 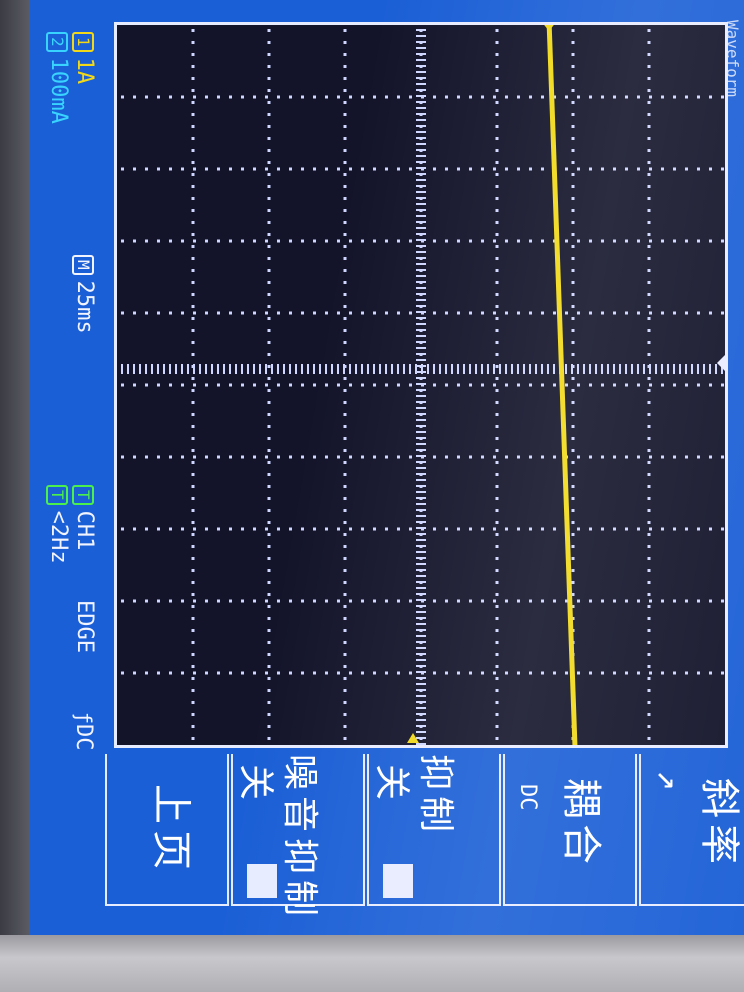 What do you see at coordinates (171, 830) in the screenshot?
I see `menu-item-prev-page-label: 上页` at bounding box center [171, 830].